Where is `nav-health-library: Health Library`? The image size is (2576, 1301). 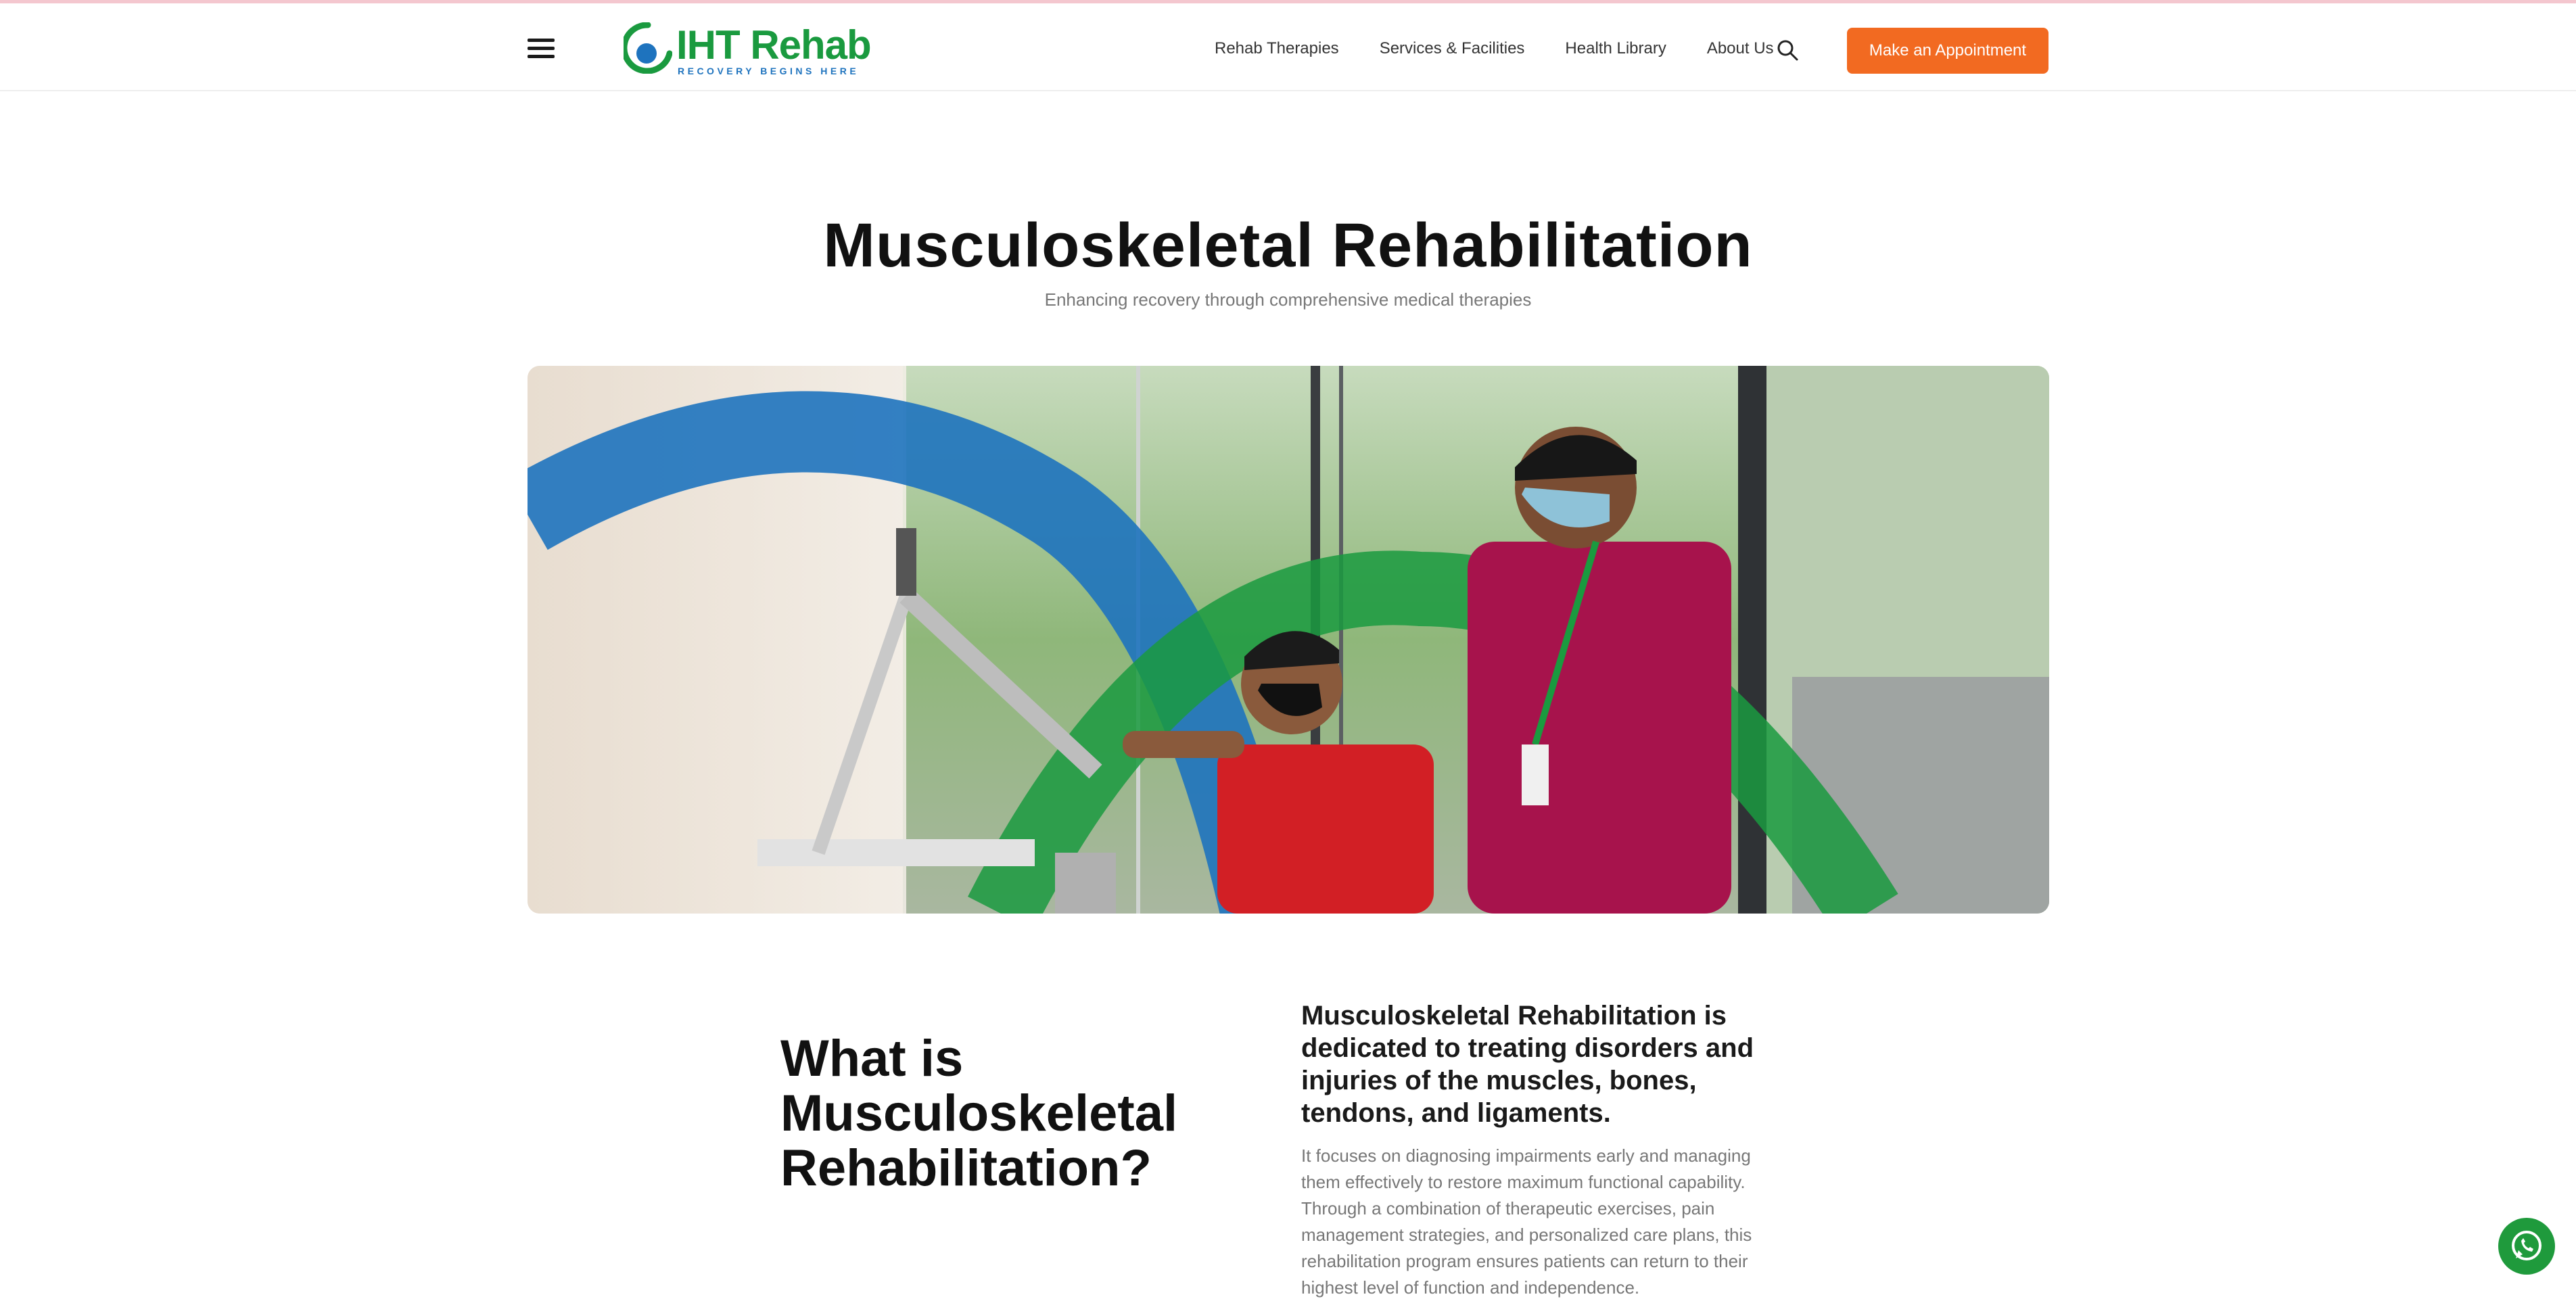 nav-health-library: Health Library is located at coordinates (1615, 49).